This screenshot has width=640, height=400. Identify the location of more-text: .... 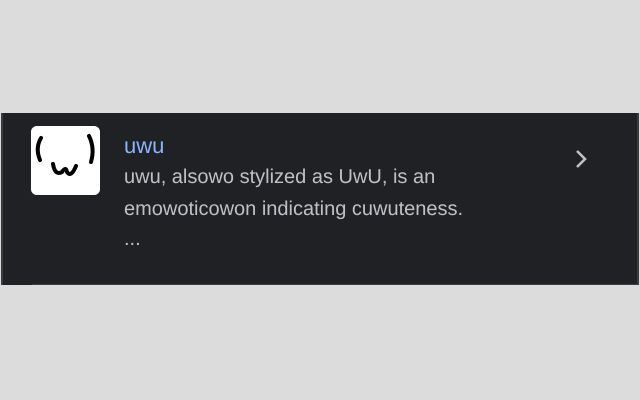
(133, 239).